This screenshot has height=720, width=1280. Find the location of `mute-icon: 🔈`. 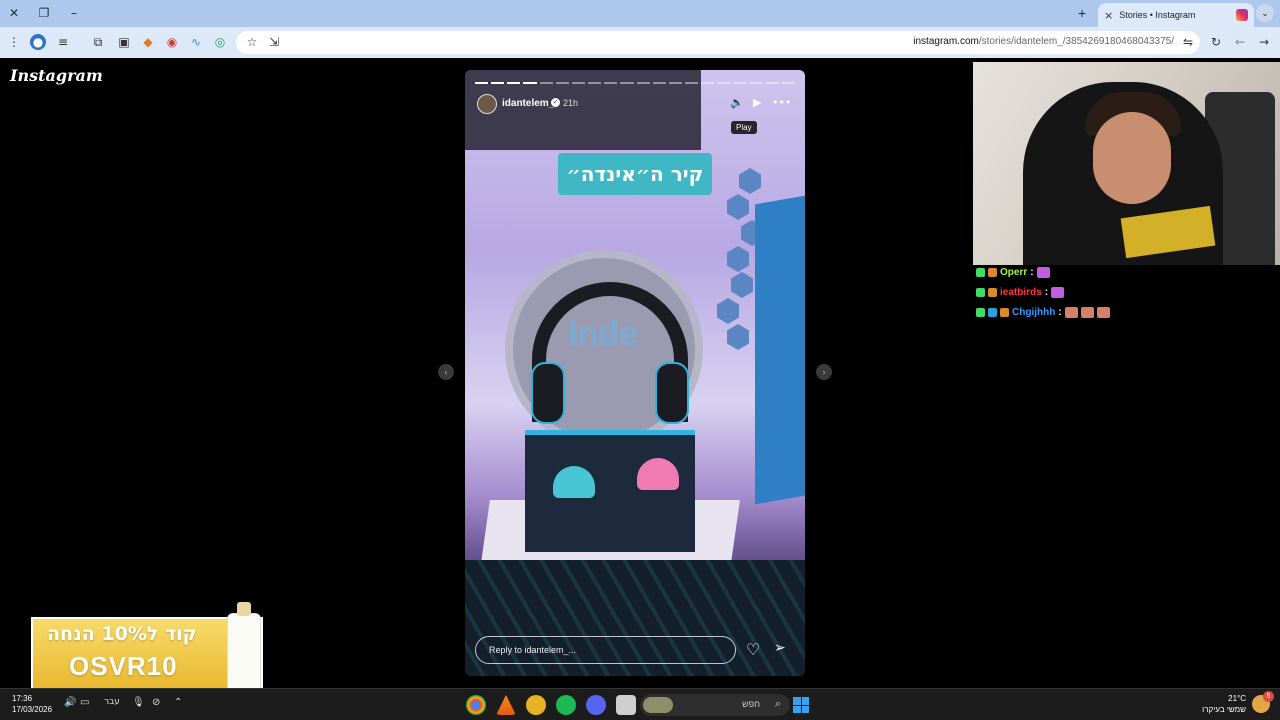

mute-icon: 🔈 is located at coordinates (737, 102).